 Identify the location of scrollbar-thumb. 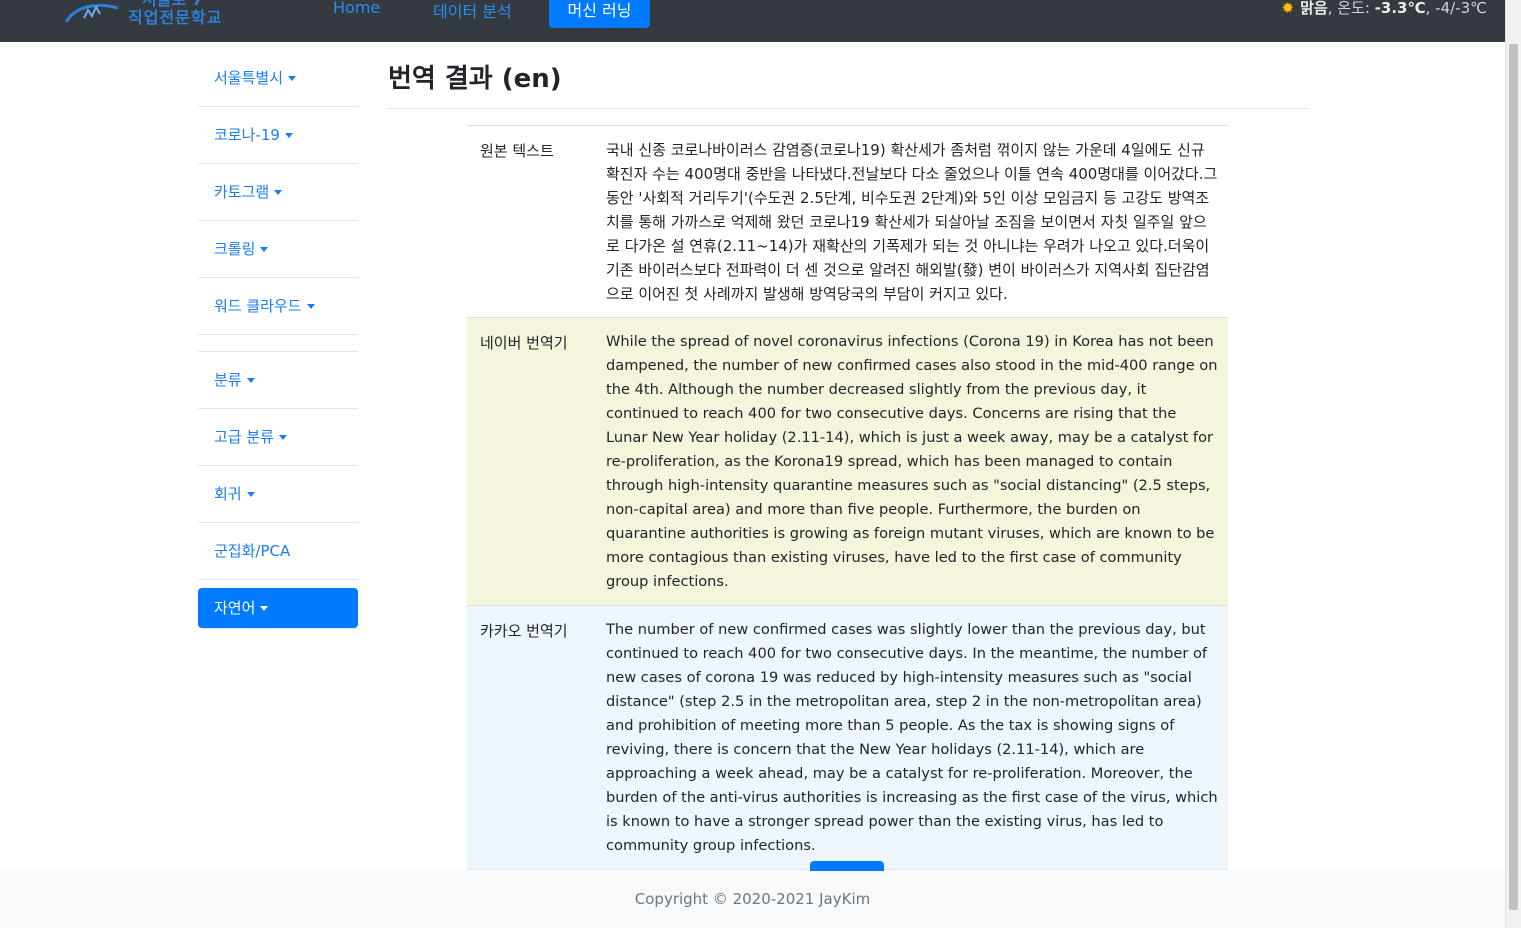
(1513, 477).